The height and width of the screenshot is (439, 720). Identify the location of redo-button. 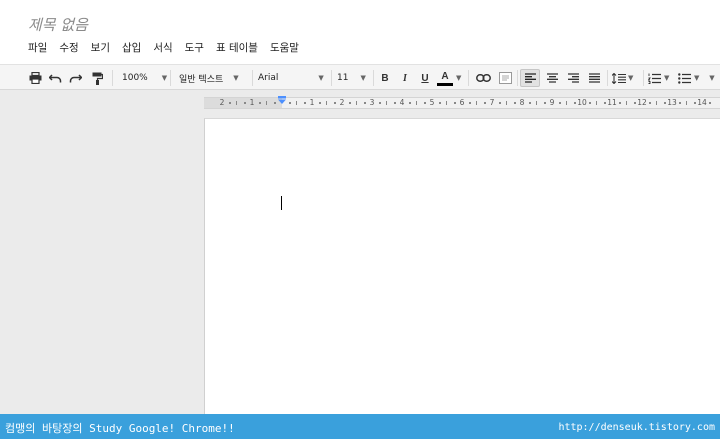
(75, 78).